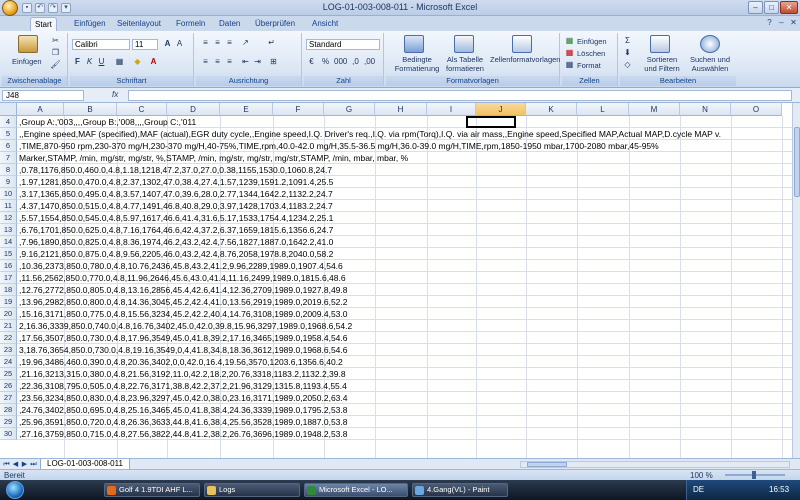  I want to click on column-header-c: C, so click(142, 109).